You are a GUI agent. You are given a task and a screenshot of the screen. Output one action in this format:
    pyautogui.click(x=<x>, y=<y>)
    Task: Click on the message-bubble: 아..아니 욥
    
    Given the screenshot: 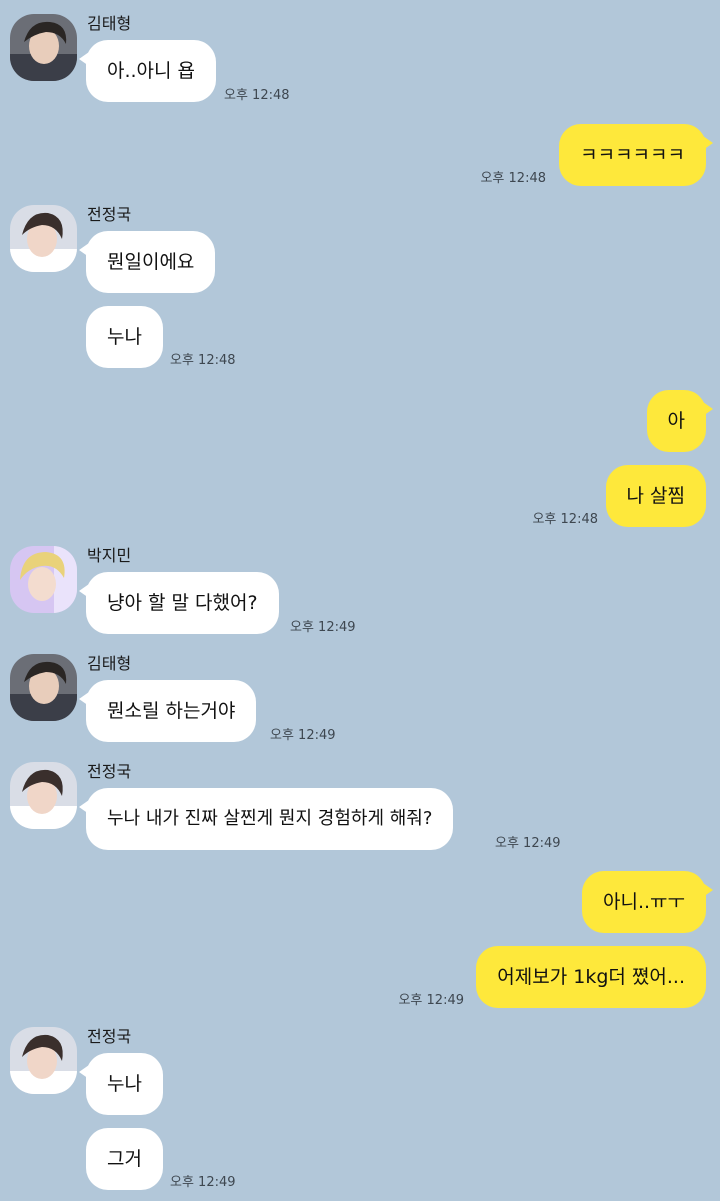 What is the action you would take?
    pyautogui.click(x=147, y=71)
    